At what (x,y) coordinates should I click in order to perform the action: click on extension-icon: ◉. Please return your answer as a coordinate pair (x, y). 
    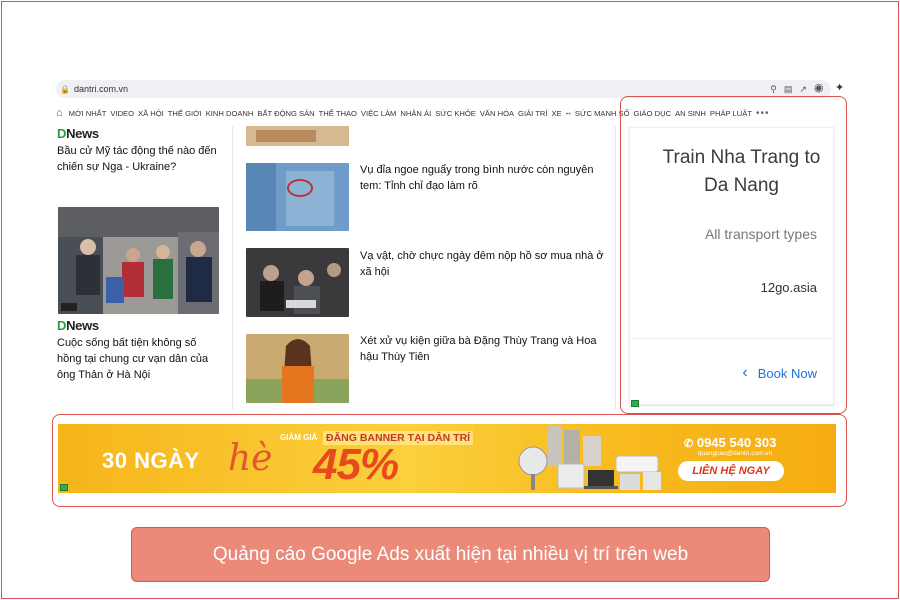
    Looking at the image, I should click on (819, 87).